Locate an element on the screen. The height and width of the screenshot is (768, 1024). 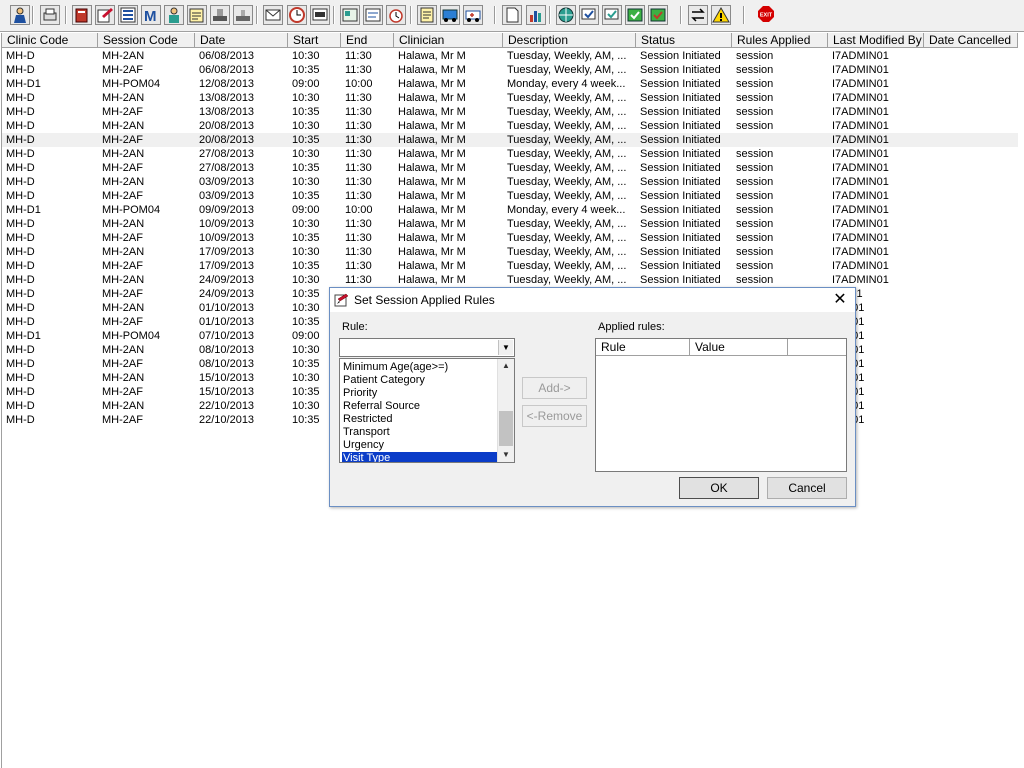
column-header-clinician: Clinician is located at coordinates (448, 40).